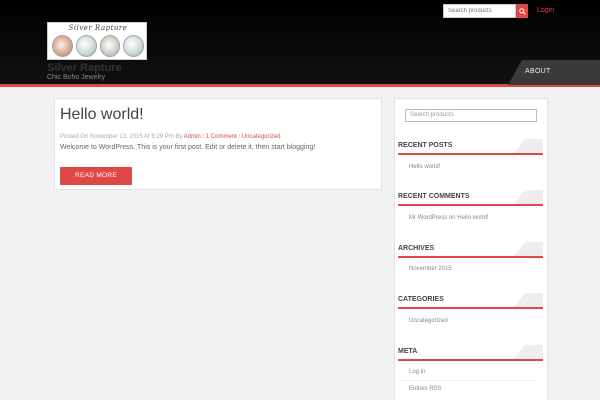 Image resolution: width=600 pixels, height=400 pixels. What do you see at coordinates (471, 115) in the screenshot?
I see `sidebar-search-input: Search products` at bounding box center [471, 115].